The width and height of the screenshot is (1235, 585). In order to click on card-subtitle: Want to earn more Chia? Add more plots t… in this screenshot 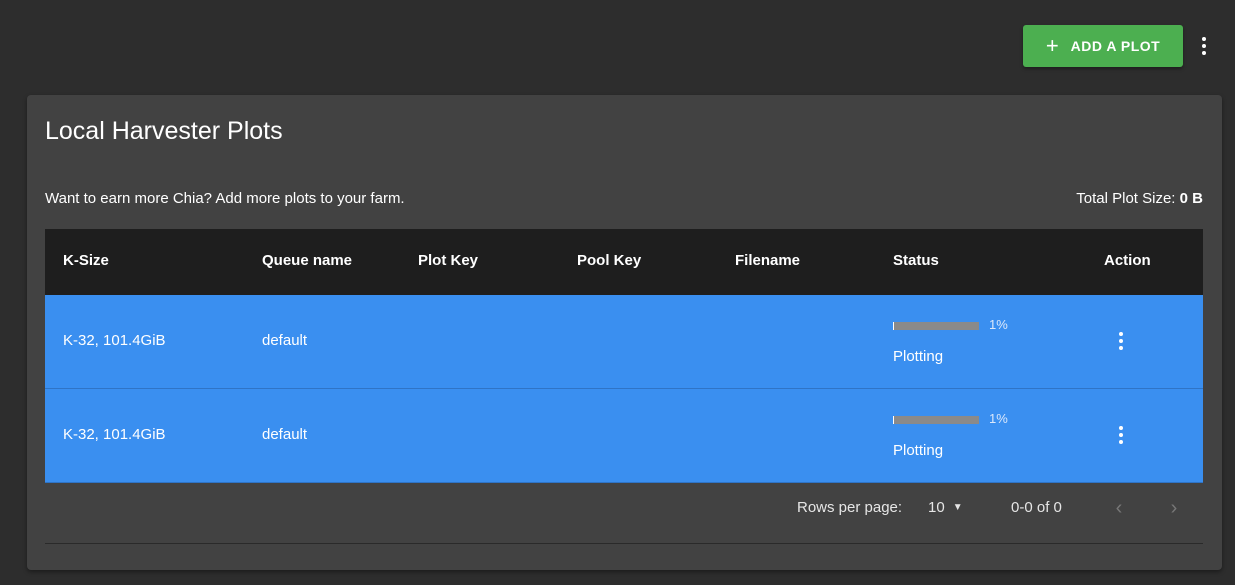, I will do `click(225, 198)`.